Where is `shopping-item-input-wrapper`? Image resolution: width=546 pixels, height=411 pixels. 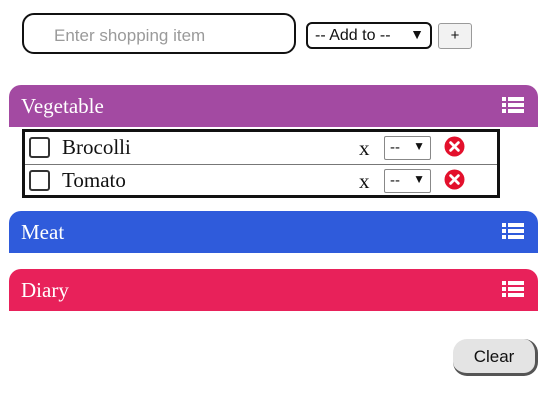
shopping-item-input-wrapper is located at coordinates (159, 33).